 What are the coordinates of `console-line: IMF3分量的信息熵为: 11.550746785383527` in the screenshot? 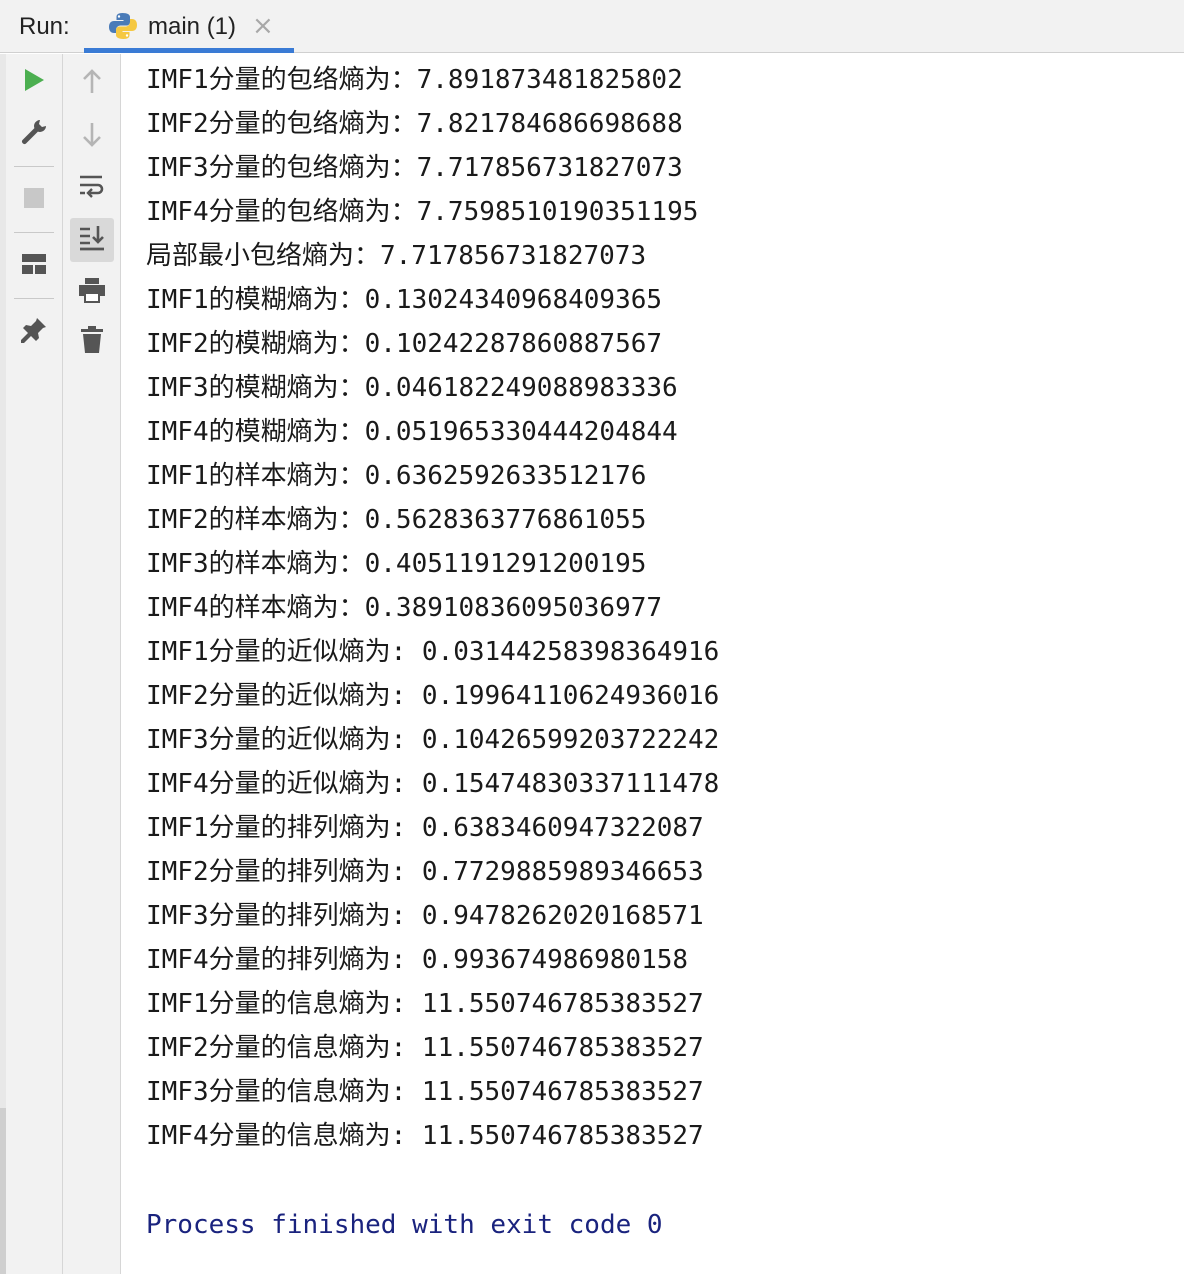 It's located at (425, 1092).